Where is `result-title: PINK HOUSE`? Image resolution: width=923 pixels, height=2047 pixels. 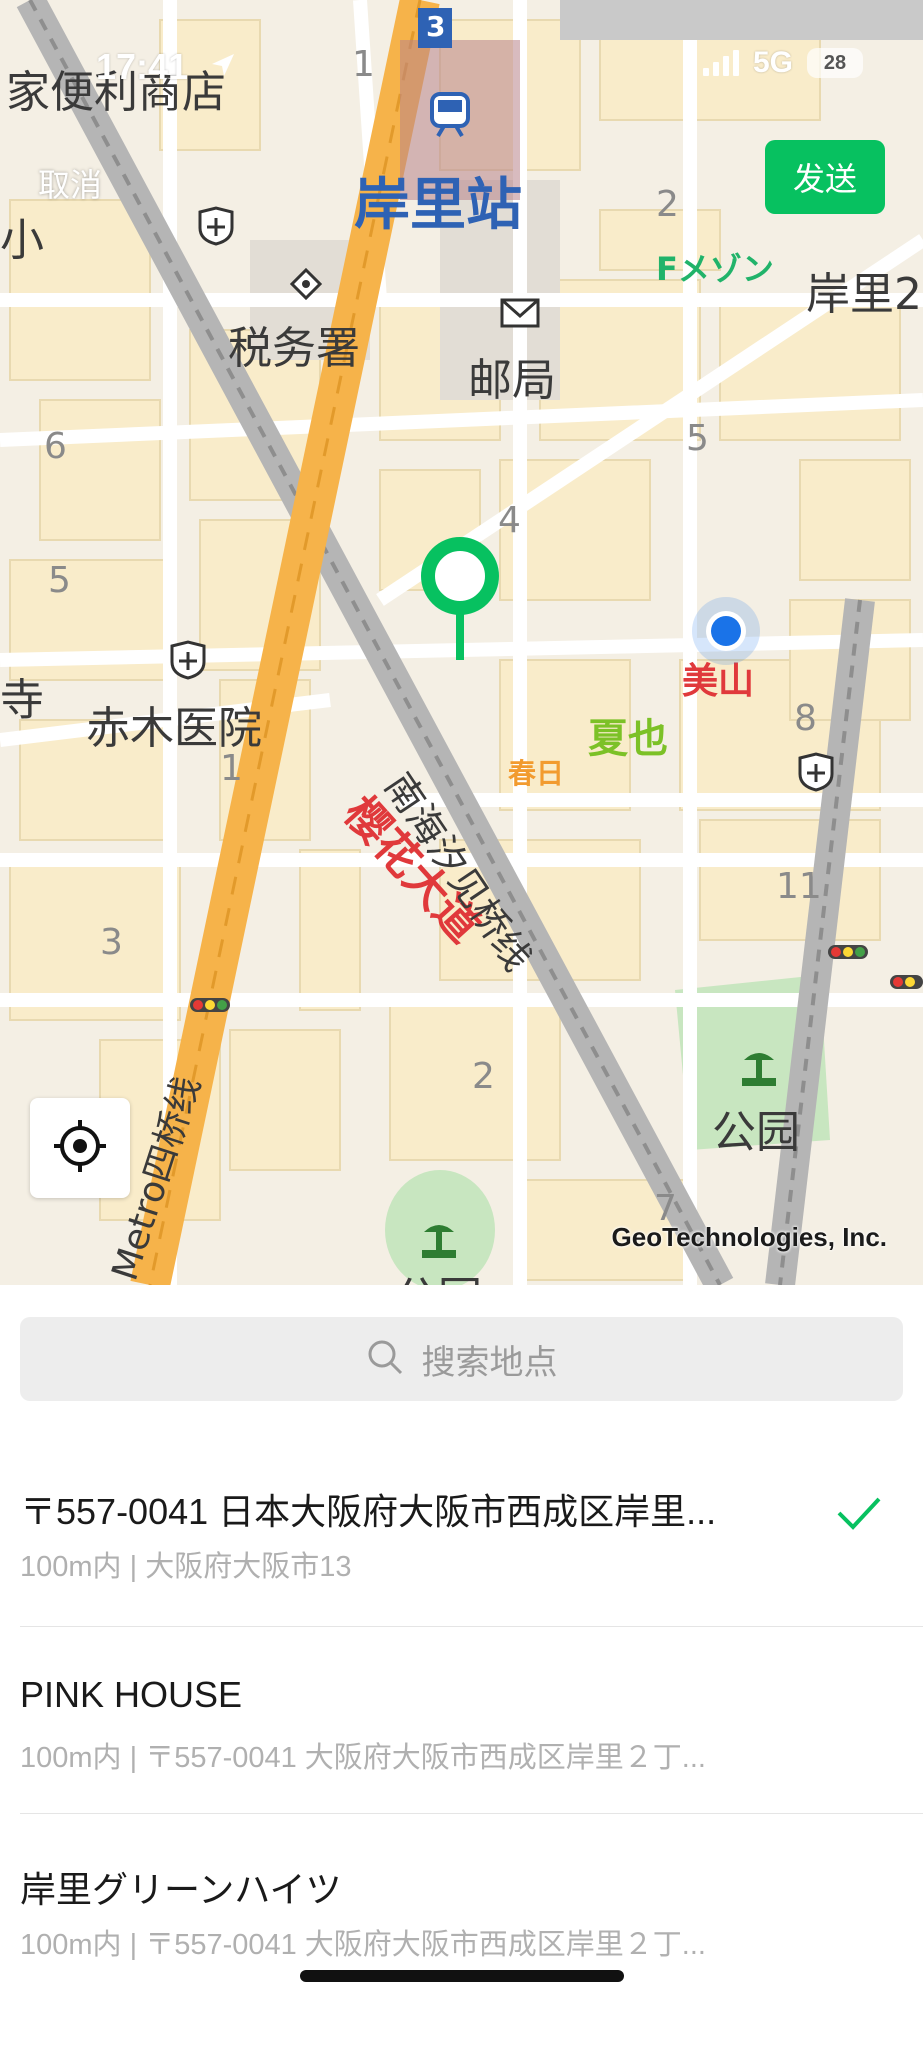
result-title: PINK HOUSE is located at coordinates (131, 1694).